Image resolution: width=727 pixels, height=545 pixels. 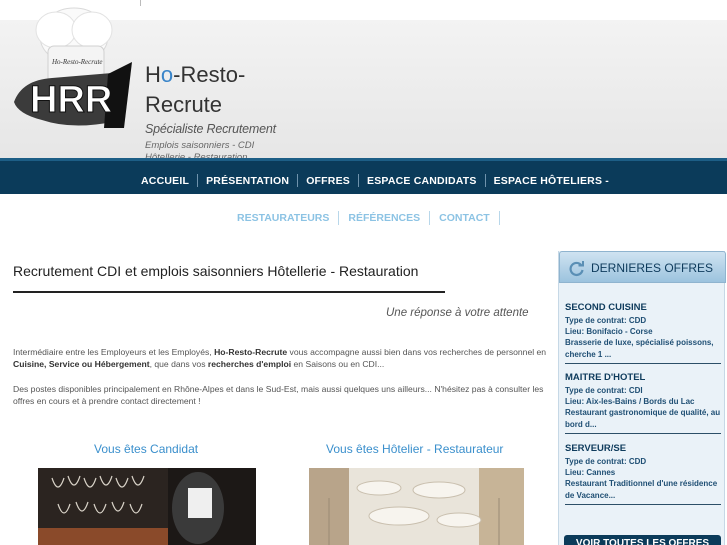 I want to click on page-tagline: Une réponse à votre attente, so click(x=457, y=313).